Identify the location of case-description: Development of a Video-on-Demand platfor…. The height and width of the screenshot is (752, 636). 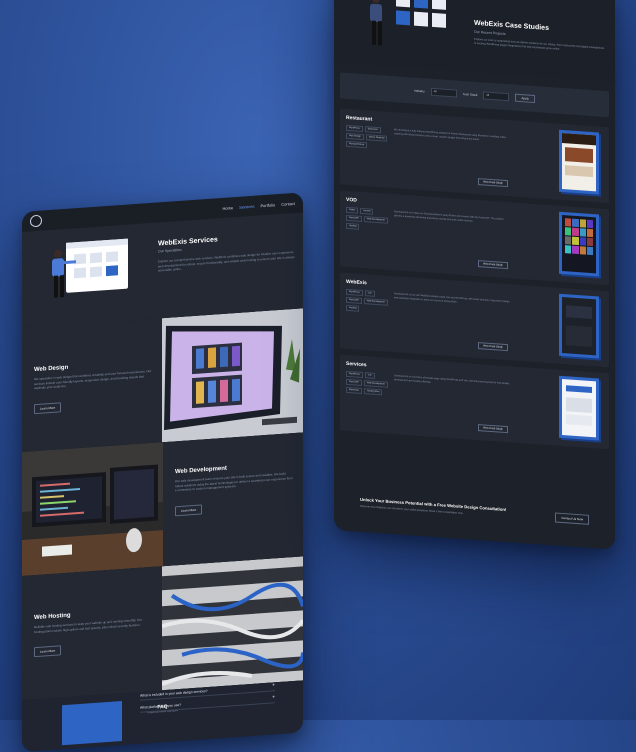
(449, 216).